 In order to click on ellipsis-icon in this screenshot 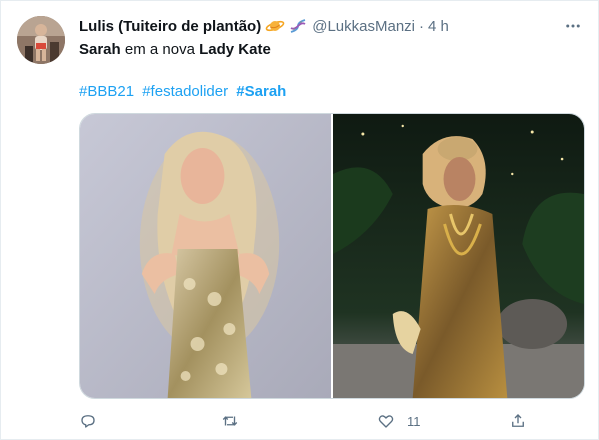, I will do `click(573, 26)`.